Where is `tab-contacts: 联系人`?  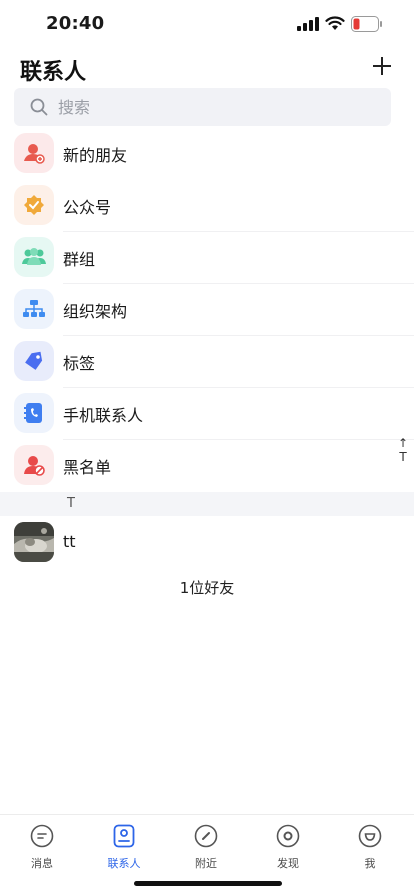 tab-contacts: 联系人 is located at coordinates (124, 847).